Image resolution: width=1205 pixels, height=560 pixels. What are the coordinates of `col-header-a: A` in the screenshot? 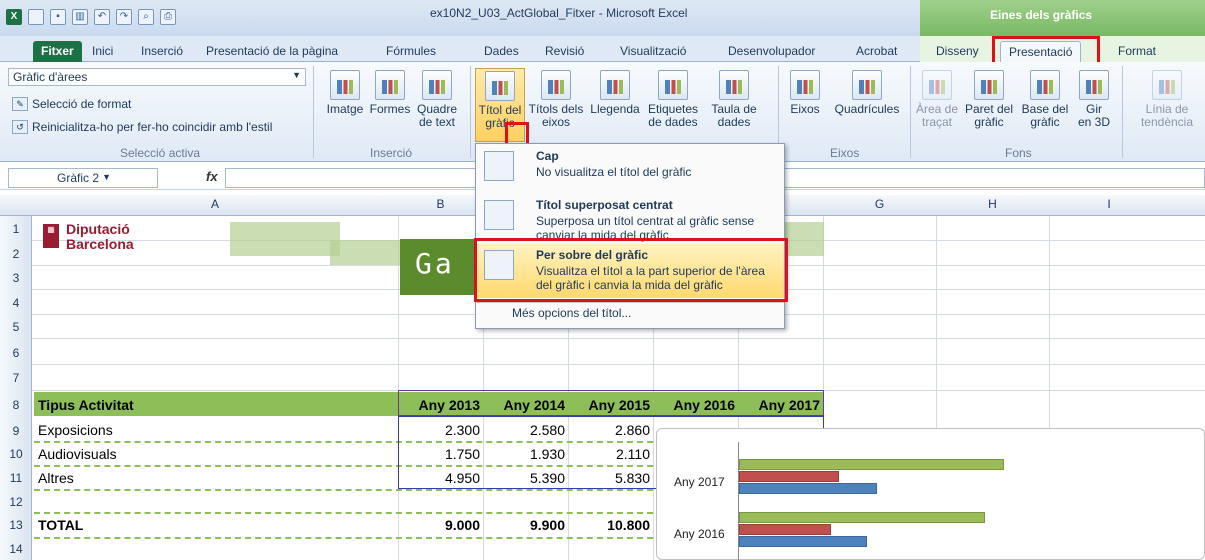 It's located at (215, 204).